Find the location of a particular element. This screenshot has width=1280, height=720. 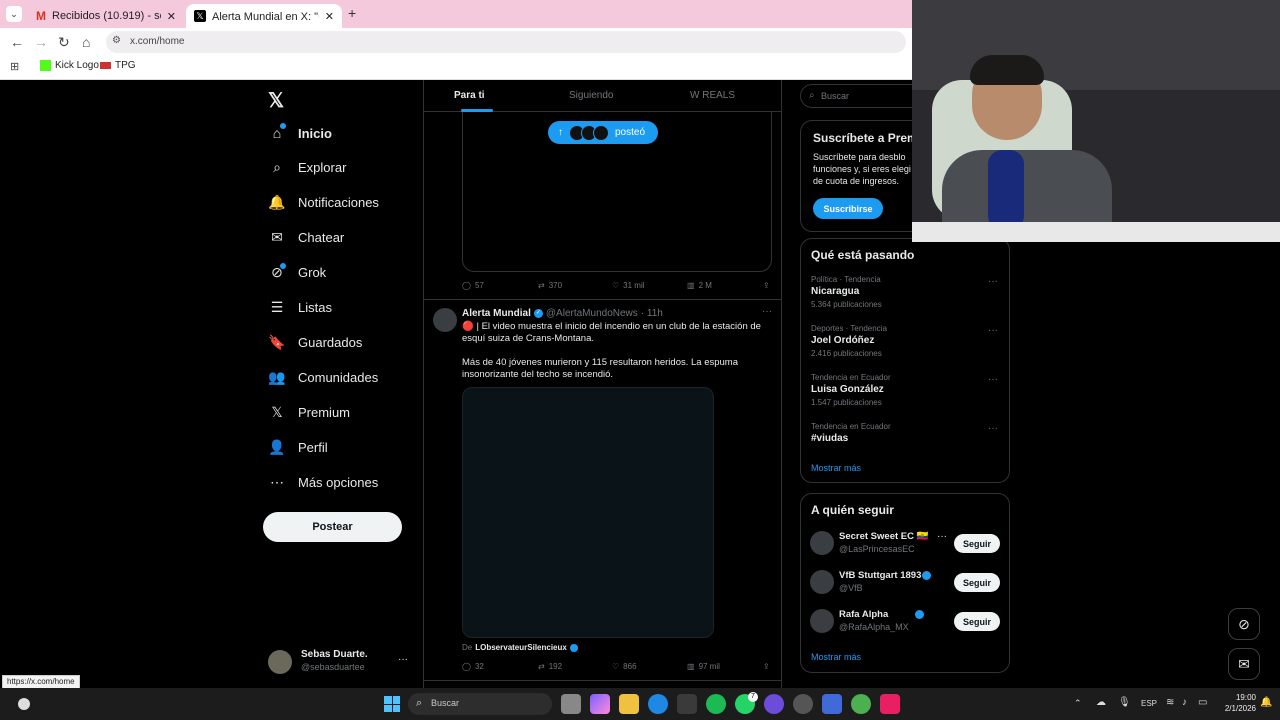

forward-icon: → is located at coordinates (41, 42).